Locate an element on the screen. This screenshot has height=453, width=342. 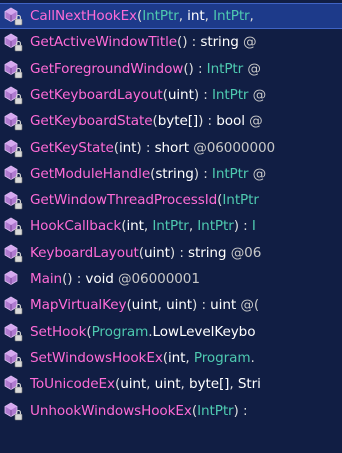
member-signature: HookCallback(int, IntPtr, IntPtr) : I is located at coordinates (143, 226).